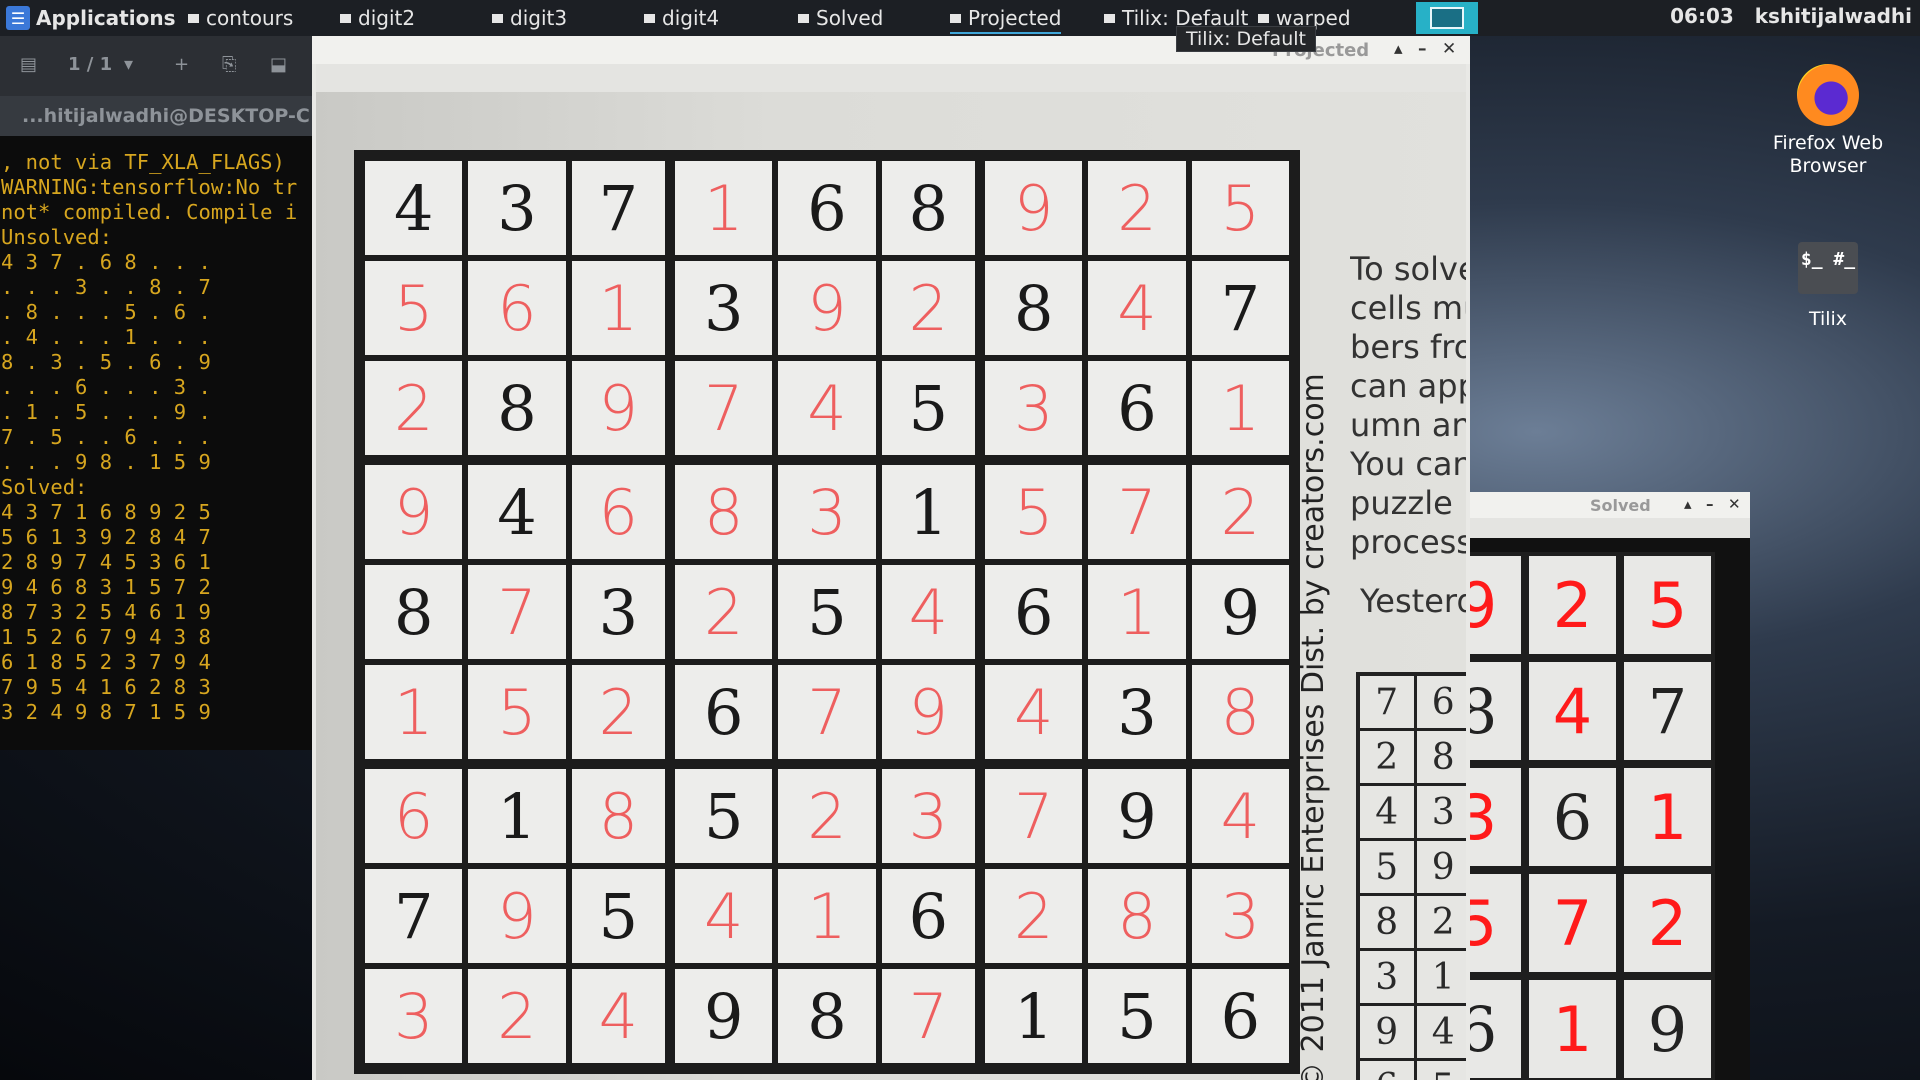 Image resolution: width=1920 pixels, height=1080 pixels. I want to click on desktop-icon, so click(1447, 18).